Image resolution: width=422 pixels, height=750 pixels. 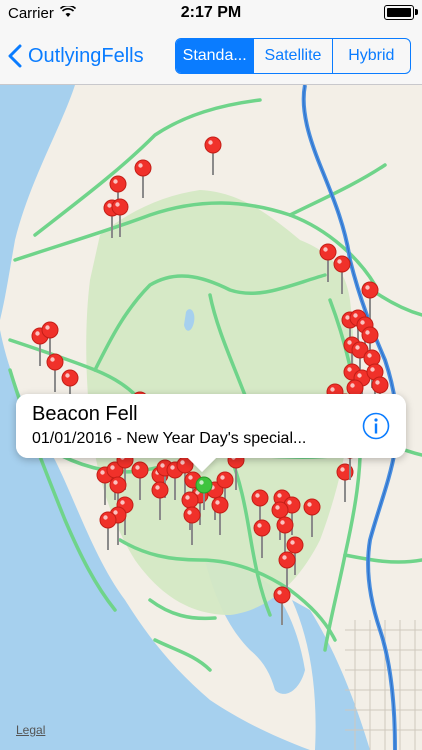 I want to click on legal-link: Legal, so click(x=30, y=730).